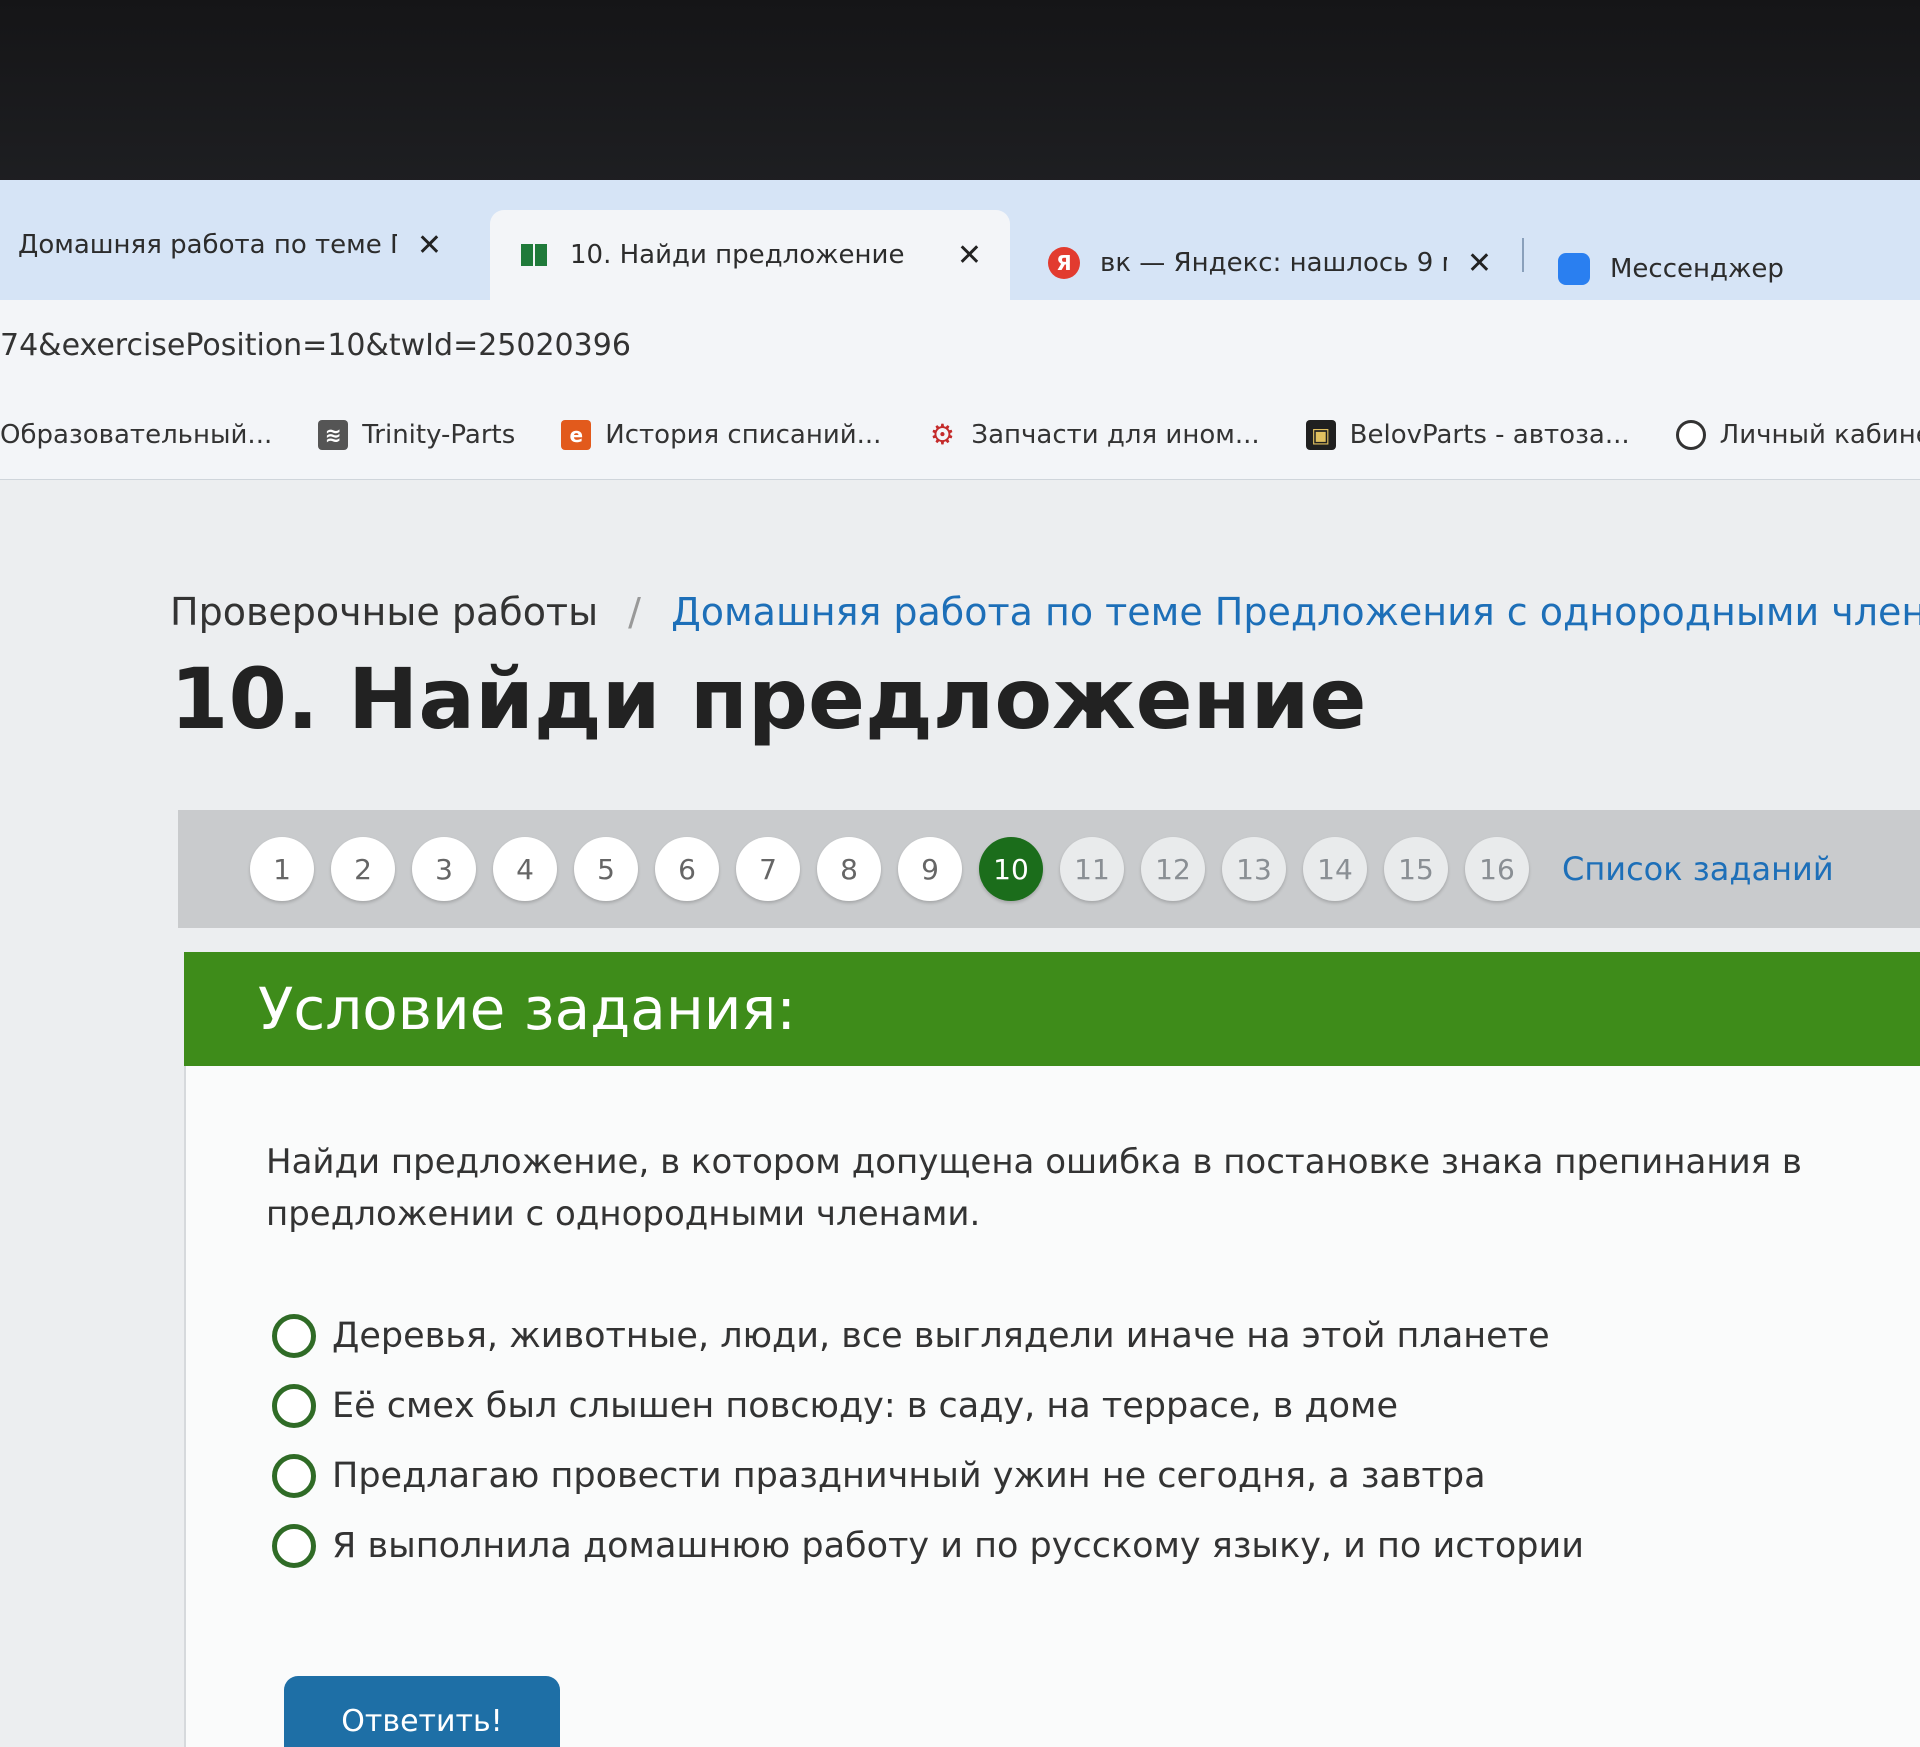 The height and width of the screenshot is (1747, 1920). What do you see at coordinates (333, 434) in the screenshot?
I see `stack-icon: ≋` at bounding box center [333, 434].